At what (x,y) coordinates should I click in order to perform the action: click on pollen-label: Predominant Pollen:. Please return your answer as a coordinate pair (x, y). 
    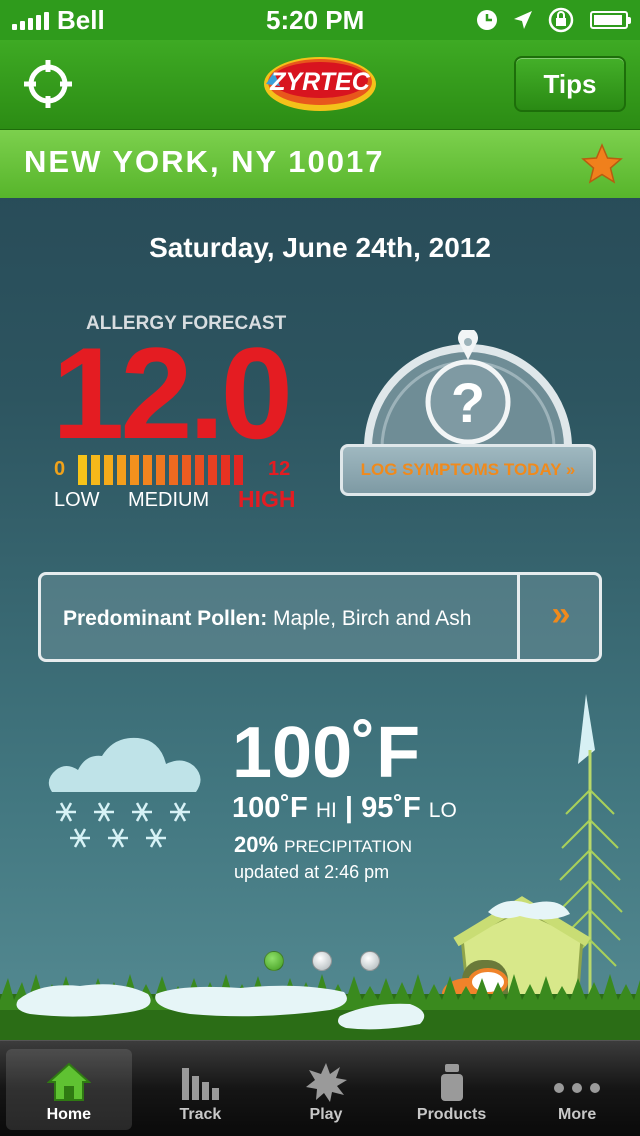
    Looking at the image, I should click on (165, 618).